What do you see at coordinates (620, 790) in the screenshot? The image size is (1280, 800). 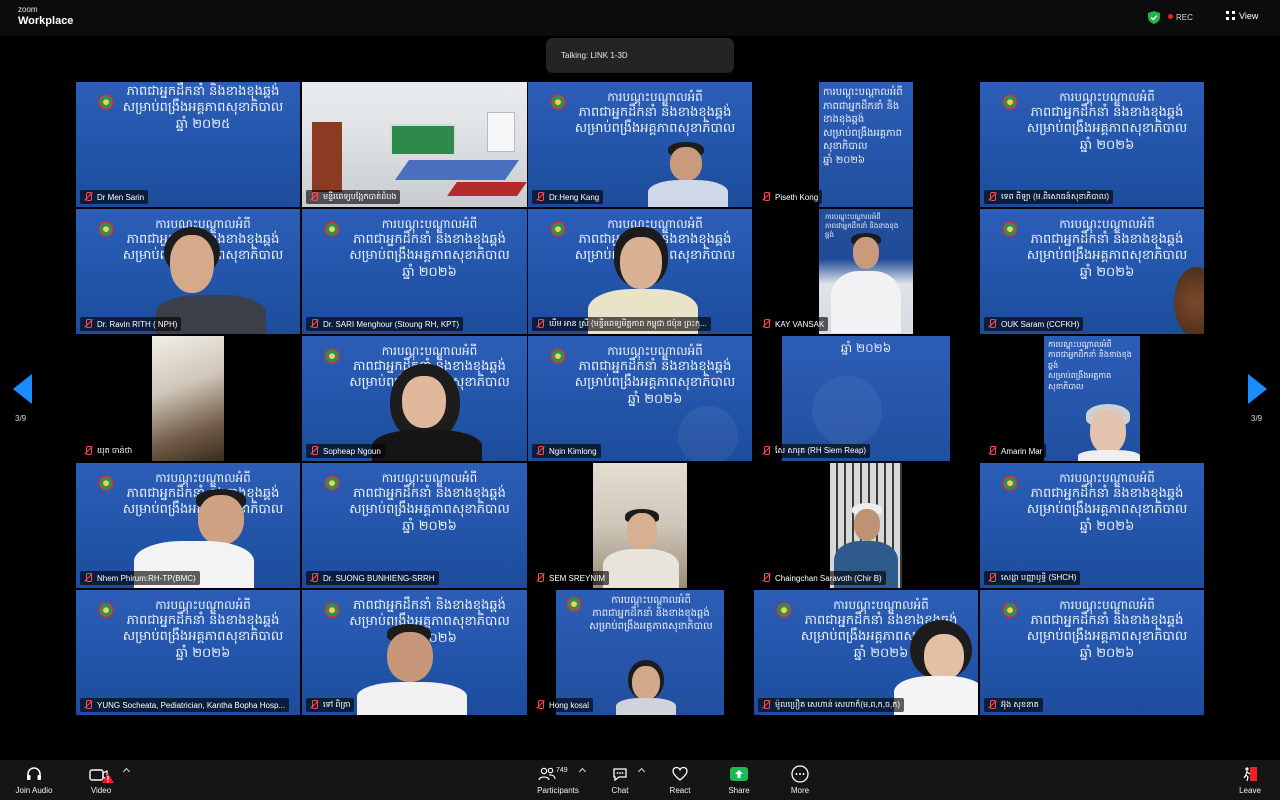 I see `chat-label: Chat` at bounding box center [620, 790].